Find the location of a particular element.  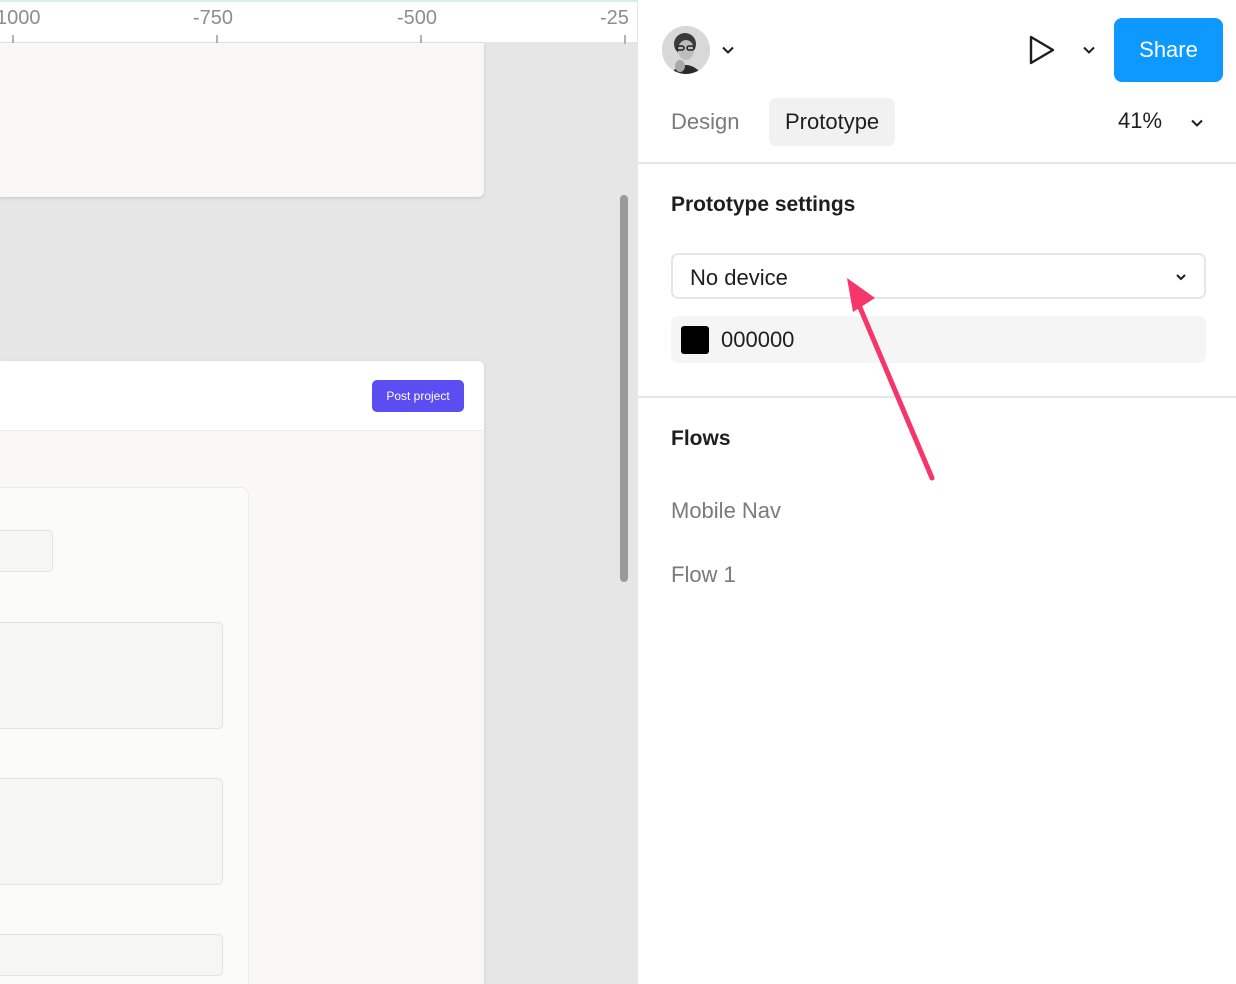

post-project-button: Post project is located at coordinates (418, 396).